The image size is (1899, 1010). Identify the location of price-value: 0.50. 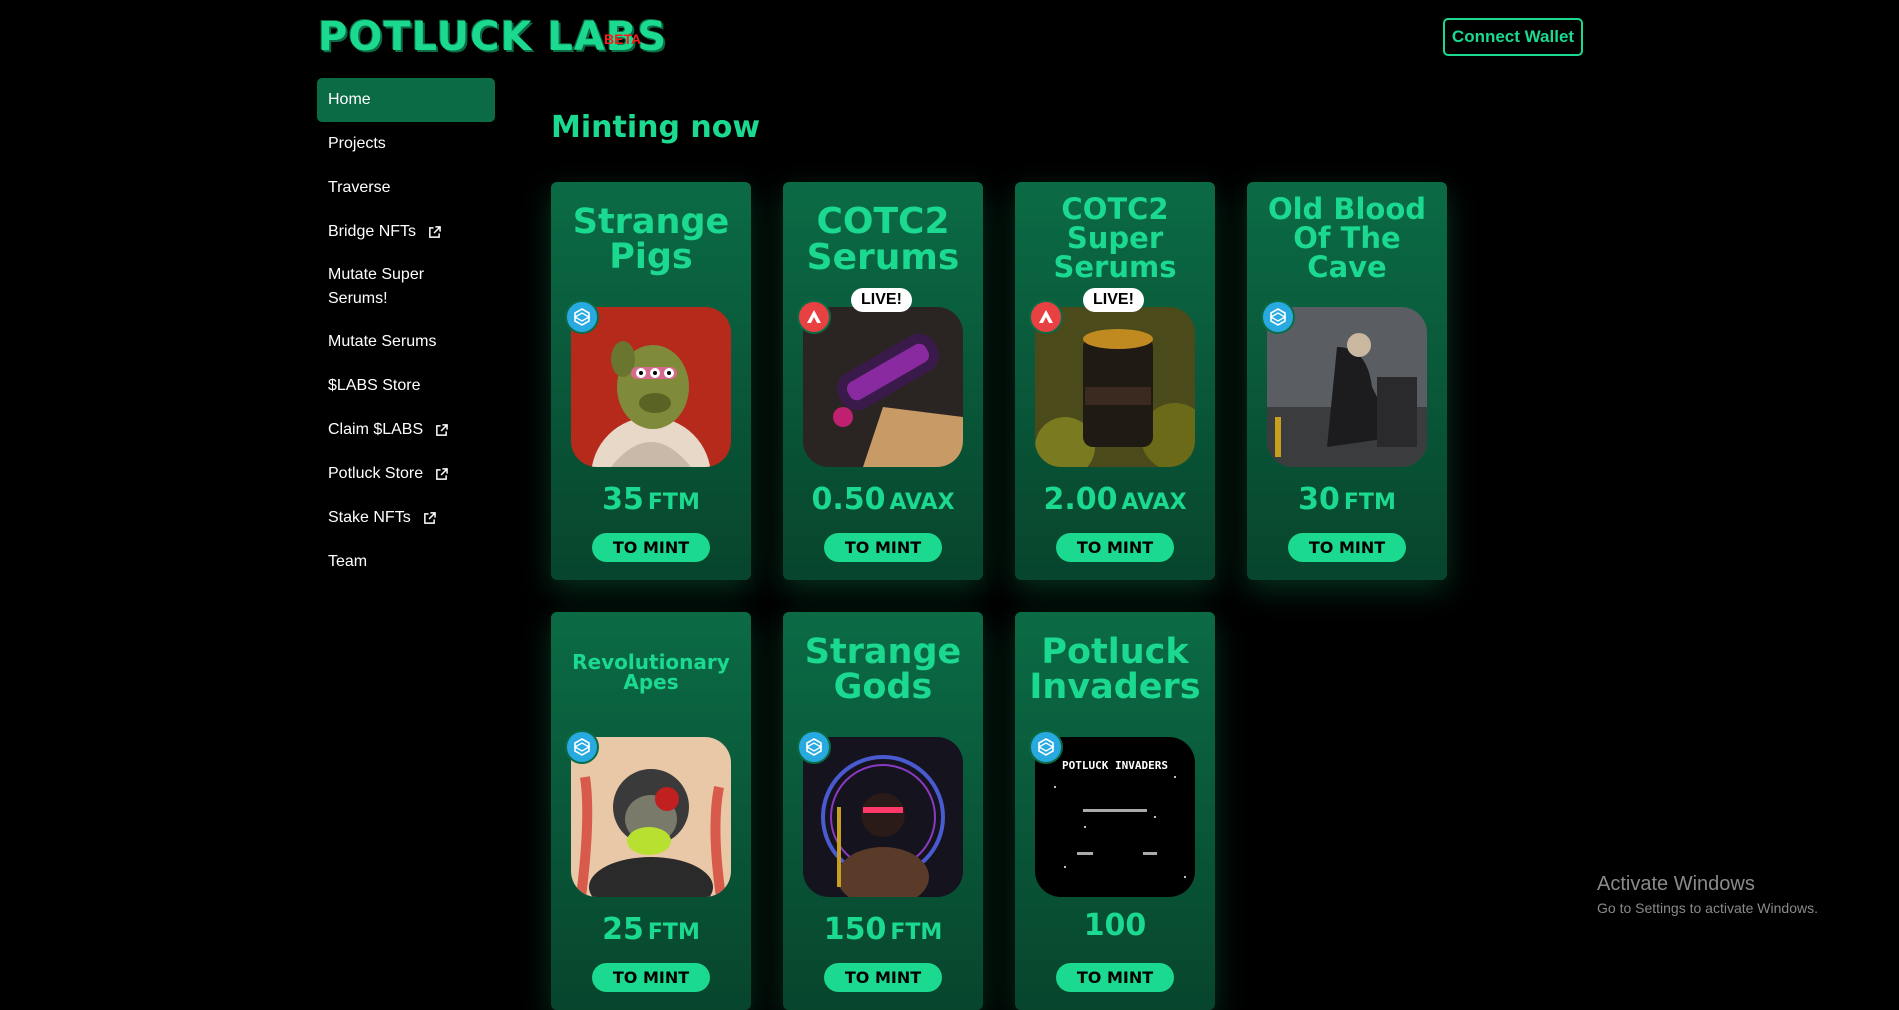
(848, 499).